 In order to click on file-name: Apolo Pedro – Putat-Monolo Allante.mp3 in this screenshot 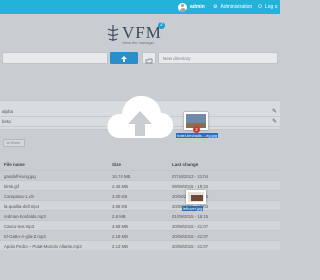, I will do `click(43, 246)`.